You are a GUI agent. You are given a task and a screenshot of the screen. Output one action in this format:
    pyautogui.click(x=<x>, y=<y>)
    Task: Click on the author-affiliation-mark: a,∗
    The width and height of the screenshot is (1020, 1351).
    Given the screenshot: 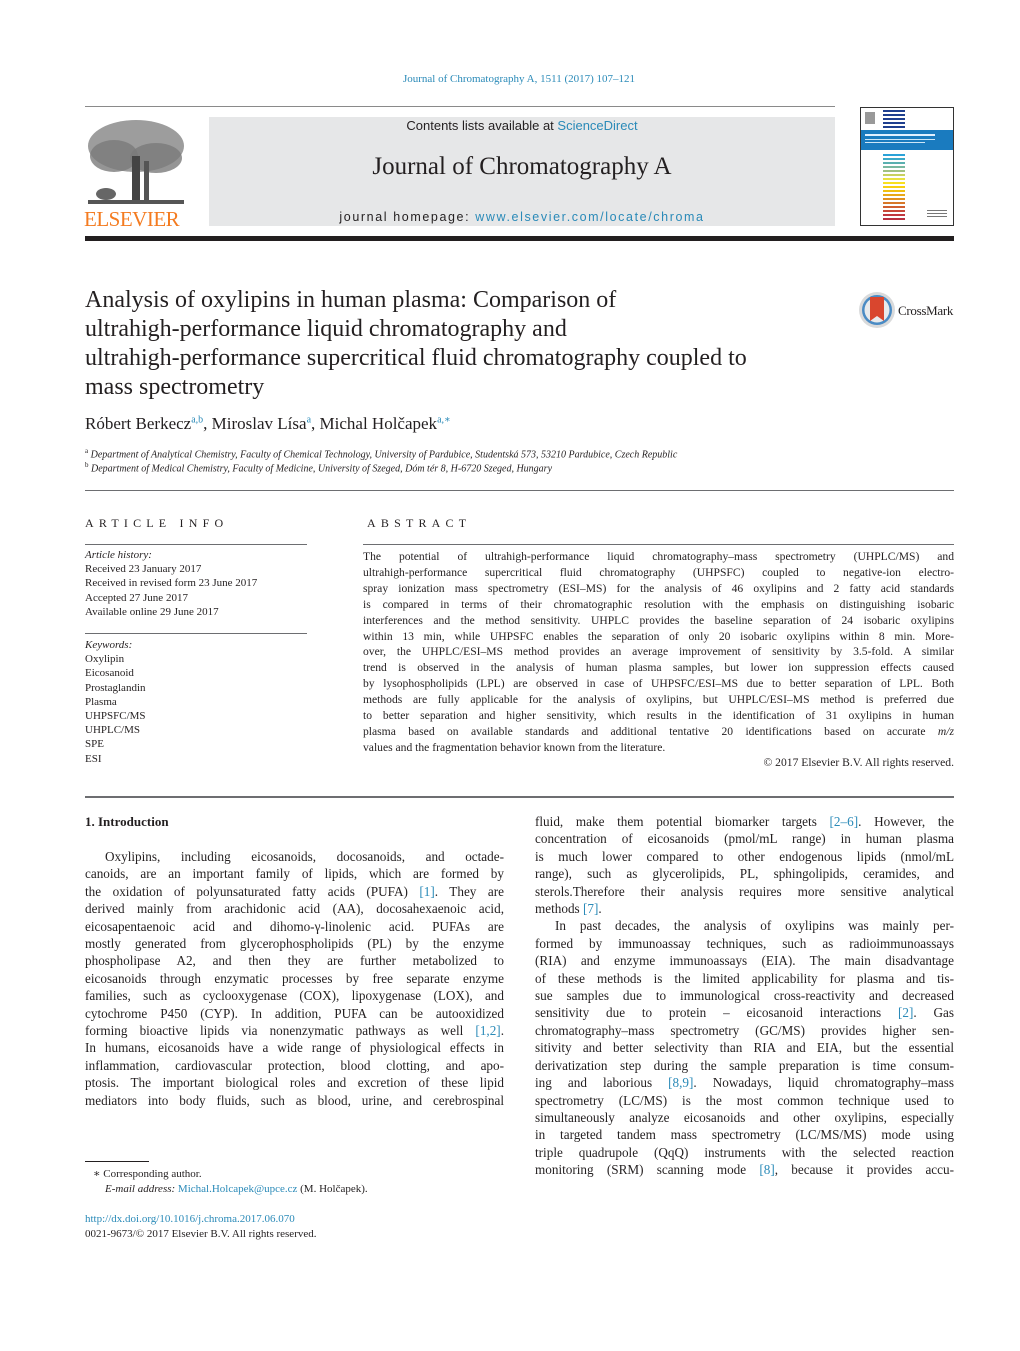 What is the action you would take?
    pyautogui.click(x=444, y=419)
    